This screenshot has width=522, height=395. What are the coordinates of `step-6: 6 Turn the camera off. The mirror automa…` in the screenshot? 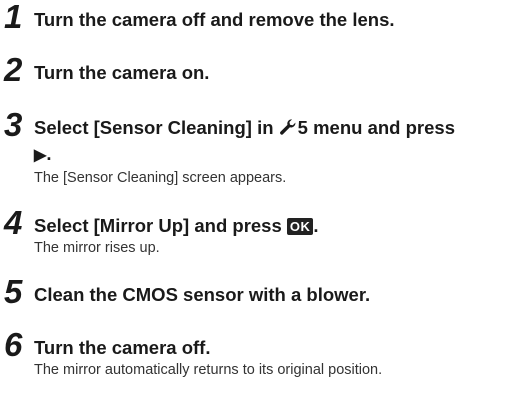 It's located at (260, 353).